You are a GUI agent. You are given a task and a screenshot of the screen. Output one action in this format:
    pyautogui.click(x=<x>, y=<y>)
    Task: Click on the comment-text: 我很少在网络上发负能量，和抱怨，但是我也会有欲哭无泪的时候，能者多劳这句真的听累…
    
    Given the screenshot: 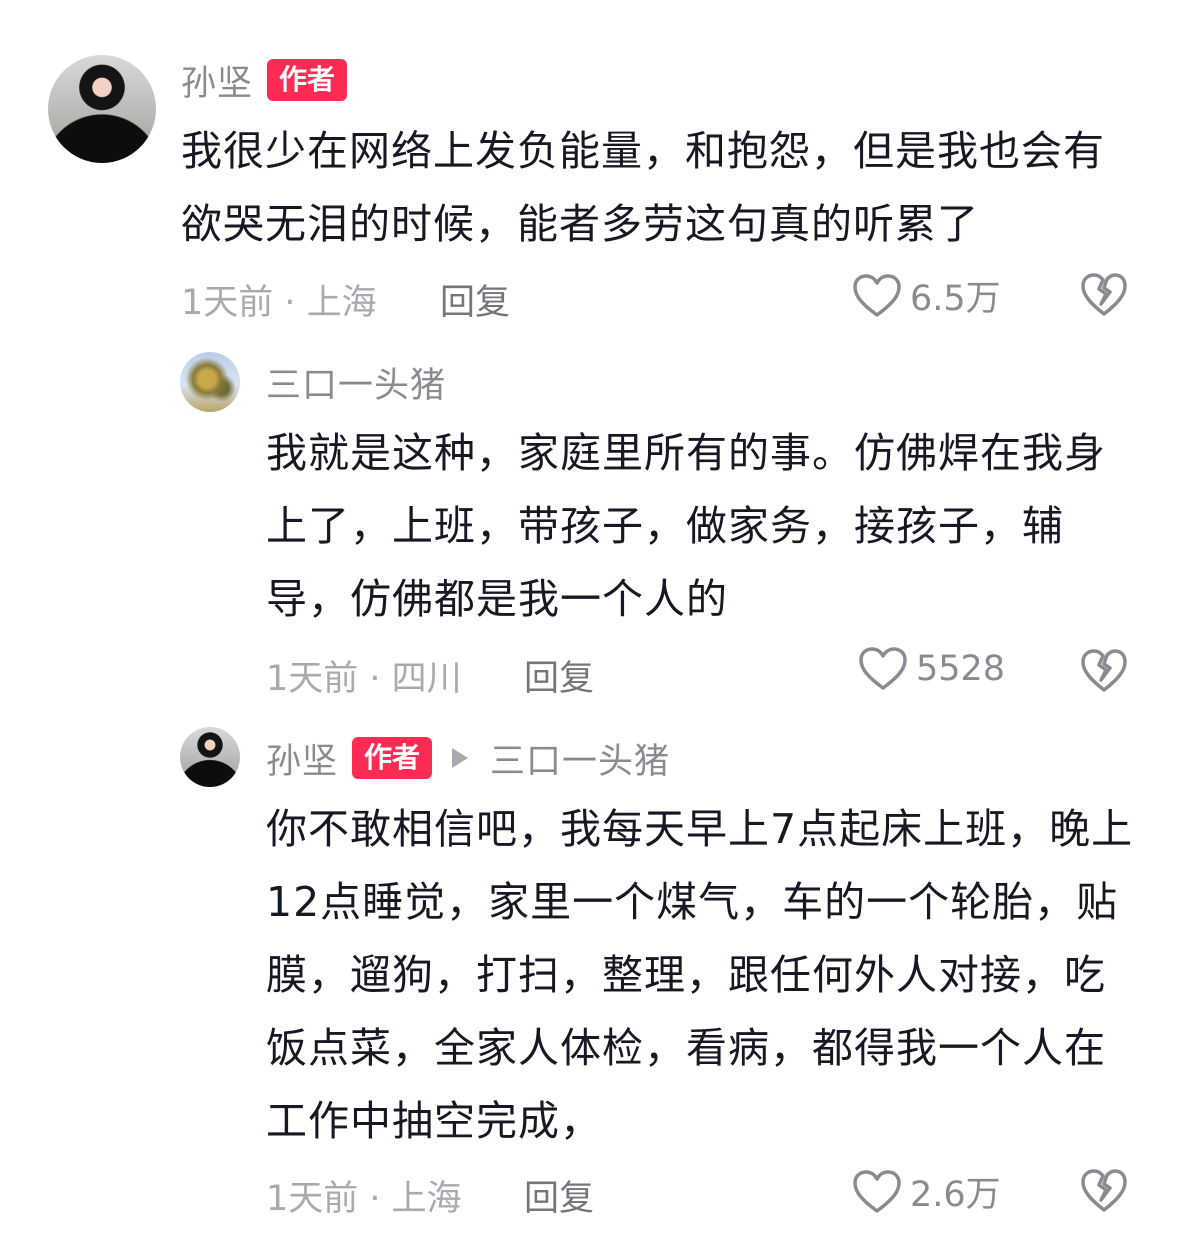 What is the action you would take?
    pyautogui.click(x=651, y=188)
    